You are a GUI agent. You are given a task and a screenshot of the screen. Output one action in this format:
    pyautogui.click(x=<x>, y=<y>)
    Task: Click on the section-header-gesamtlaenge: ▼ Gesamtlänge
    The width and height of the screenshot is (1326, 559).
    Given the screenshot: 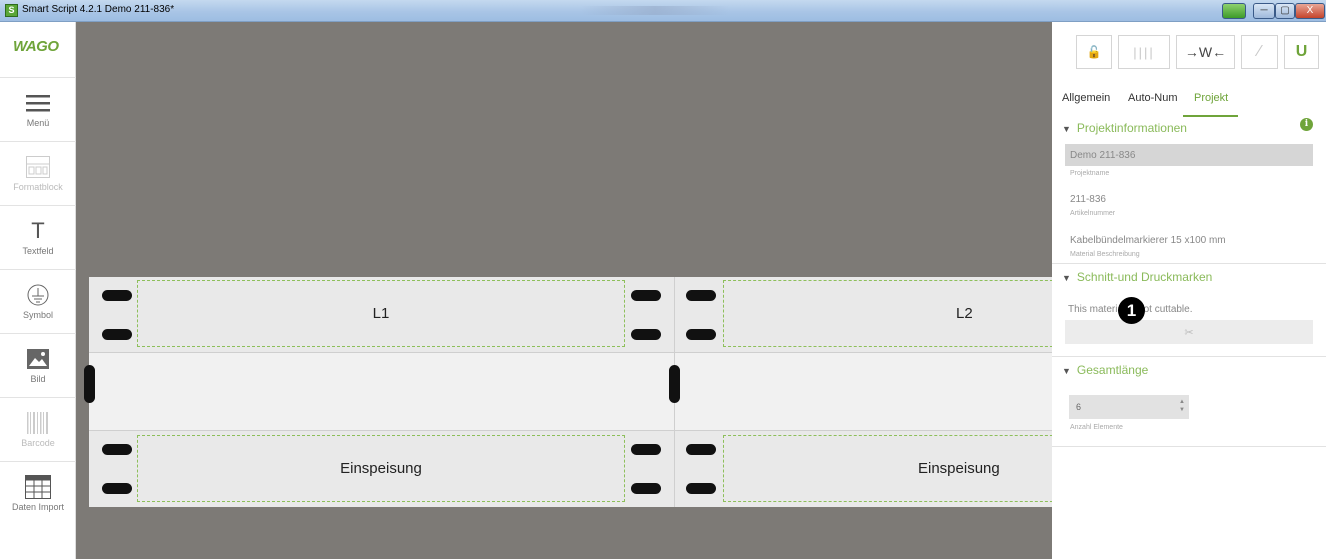 What is the action you would take?
    pyautogui.click(x=1105, y=370)
    